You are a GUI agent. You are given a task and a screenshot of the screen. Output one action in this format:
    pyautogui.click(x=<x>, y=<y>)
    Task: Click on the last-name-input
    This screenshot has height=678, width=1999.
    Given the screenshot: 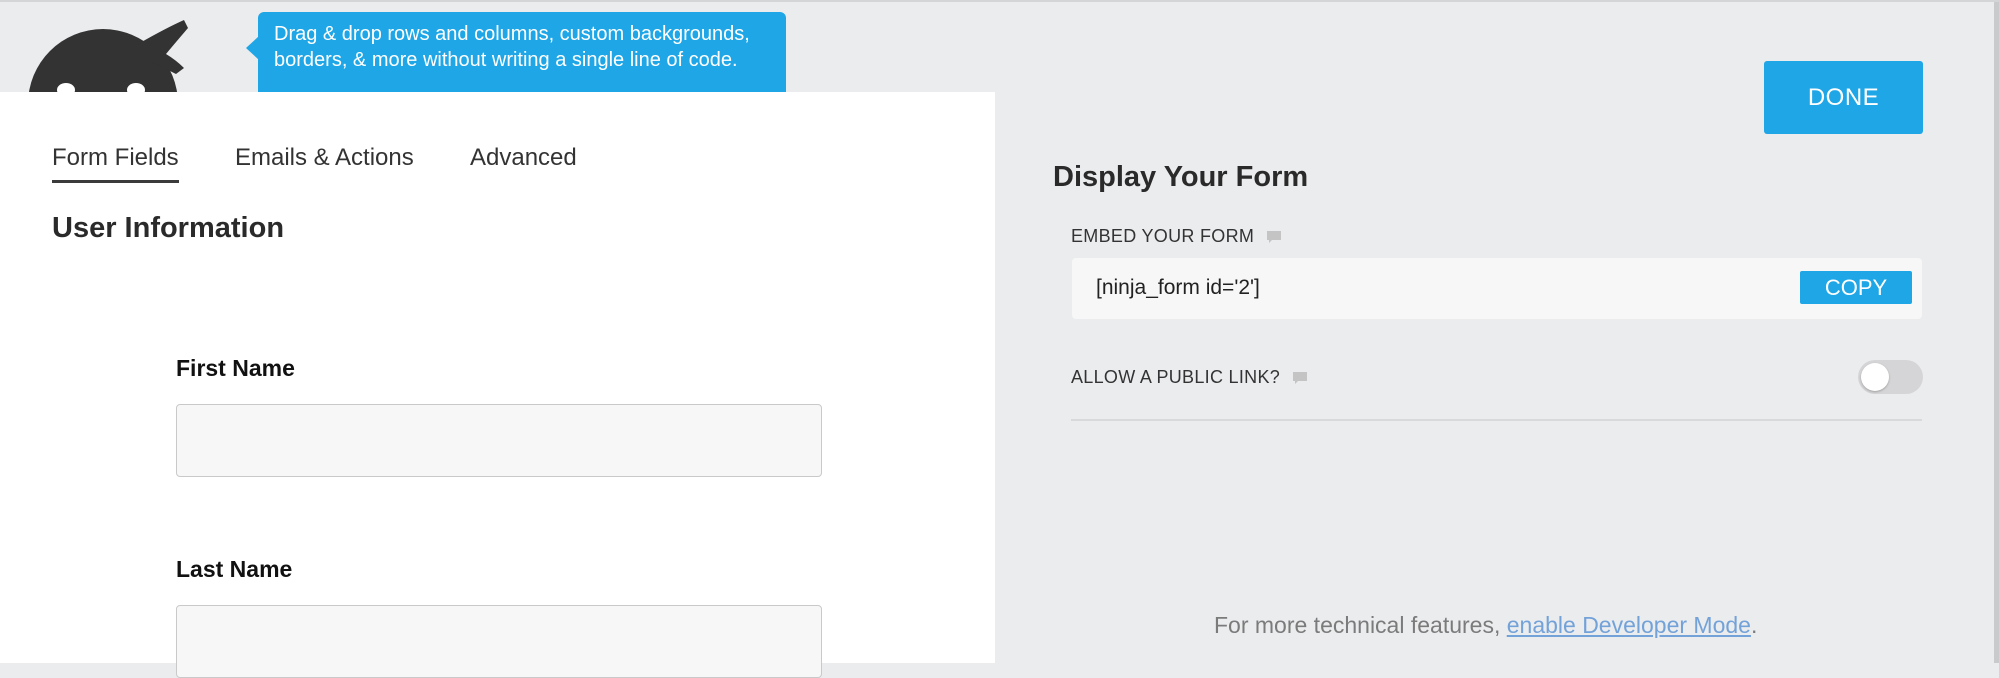 What is the action you would take?
    pyautogui.click(x=499, y=641)
    